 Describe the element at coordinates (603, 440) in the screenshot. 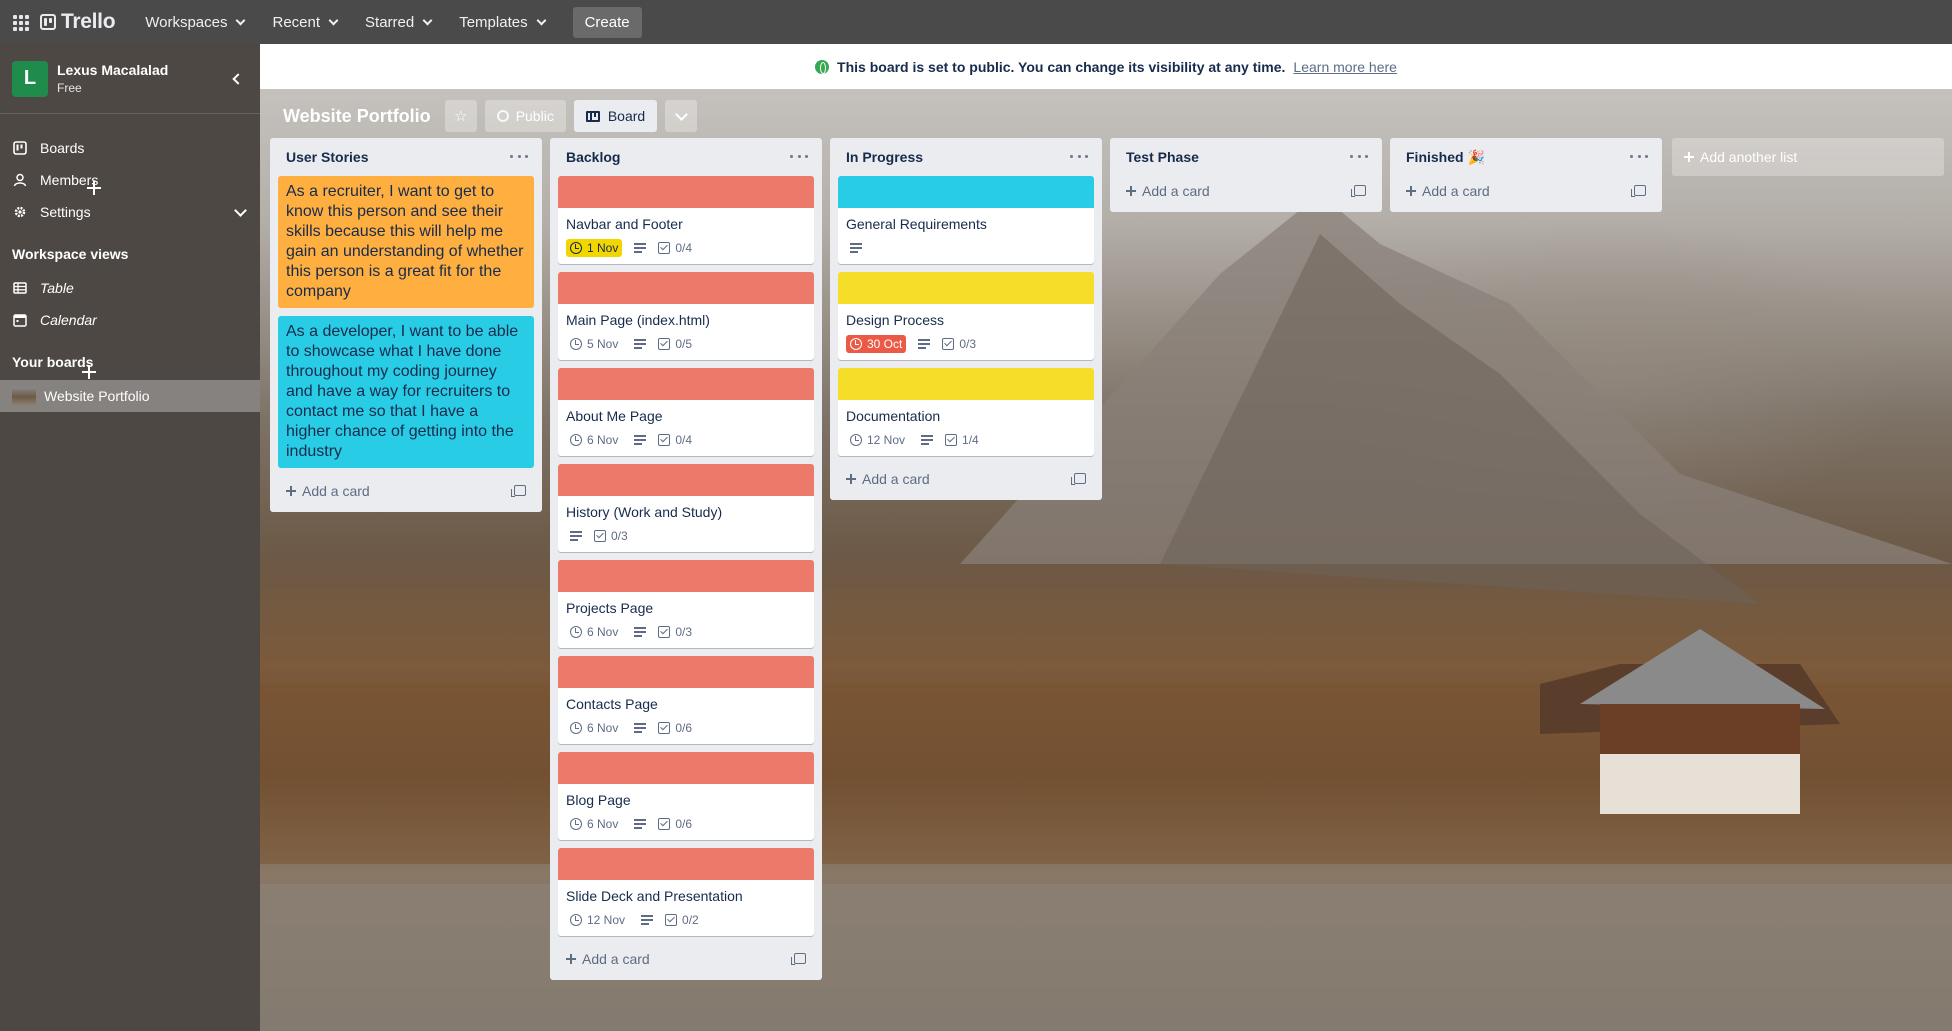

I see `due-date: 6 Nov` at that location.